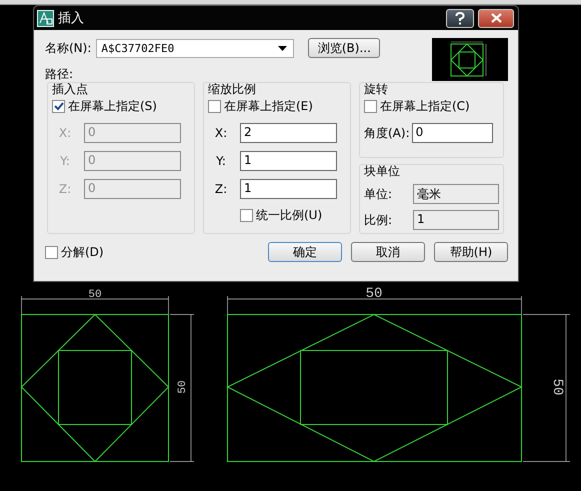  Describe the element at coordinates (388, 252) in the screenshot. I see `dialog-button: 取消` at that location.